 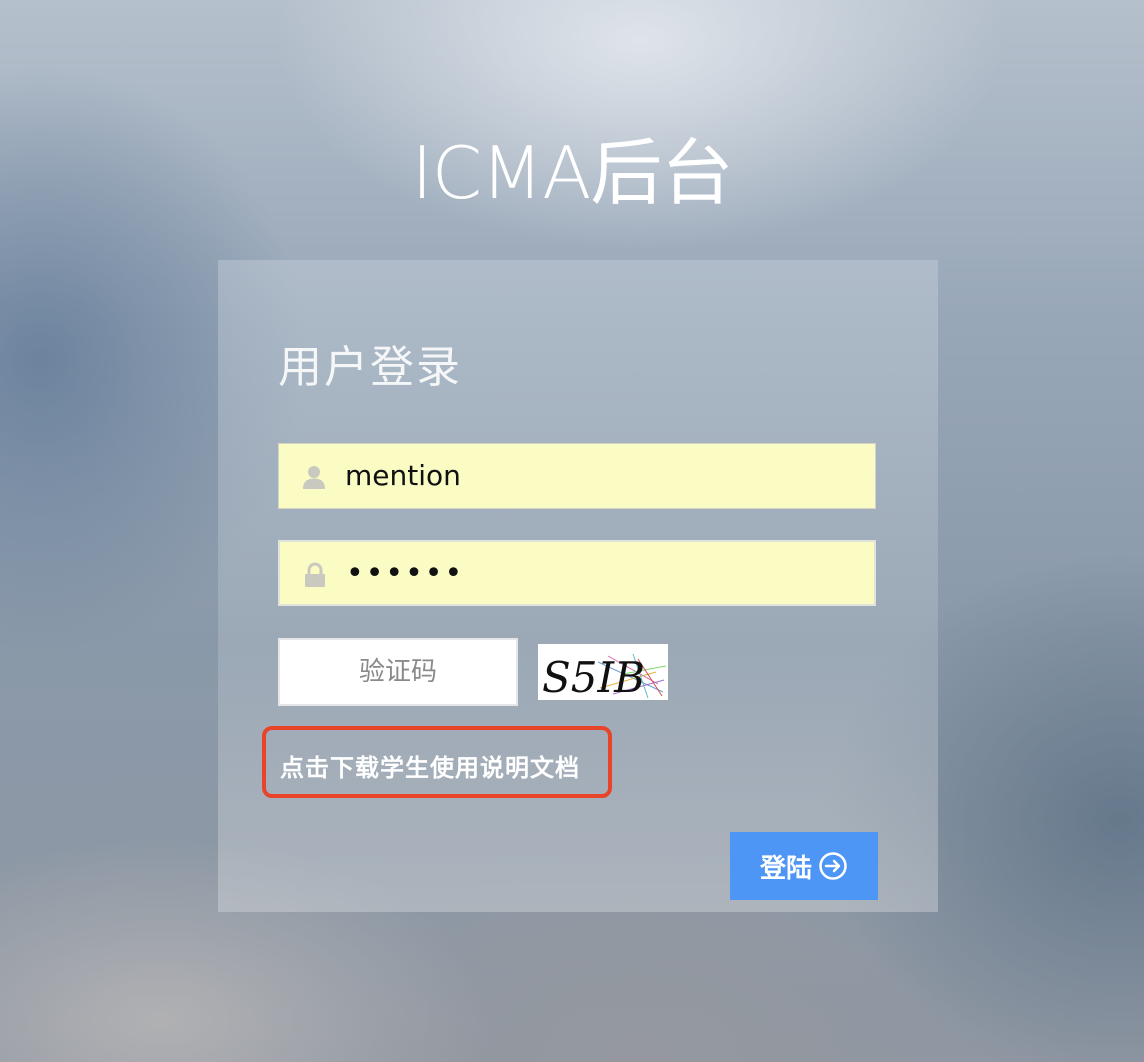 I want to click on captcha-text: S5IB, so click(x=593, y=676).